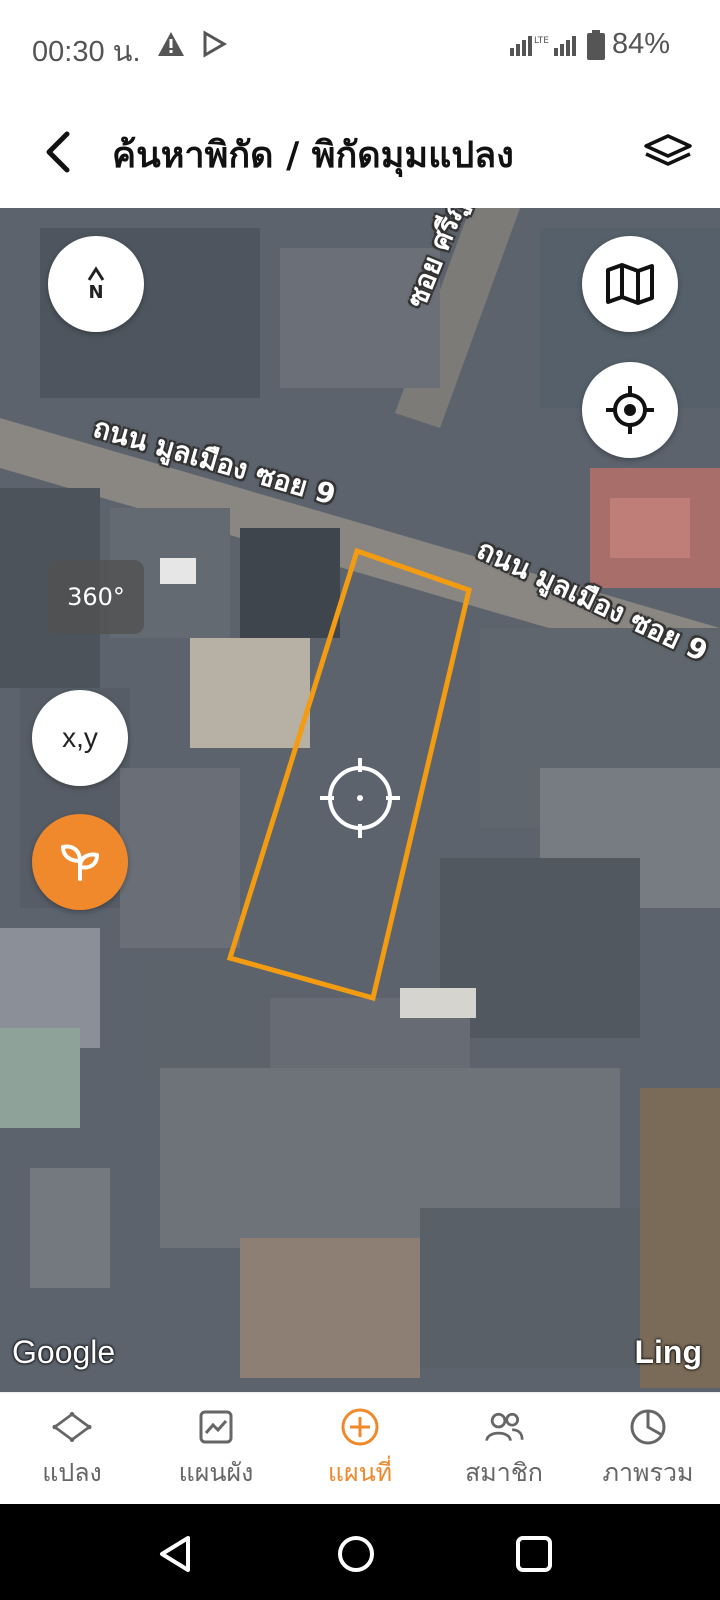 This screenshot has width=720, height=1600. What do you see at coordinates (86, 52) in the screenshot?
I see `status-time: 00:30 น.` at bounding box center [86, 52].